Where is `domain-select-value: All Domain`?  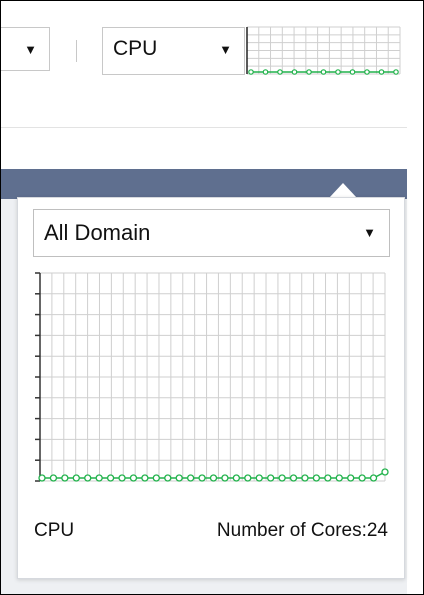 domain-select-value: All Domain is located at coordinates (97, 232).